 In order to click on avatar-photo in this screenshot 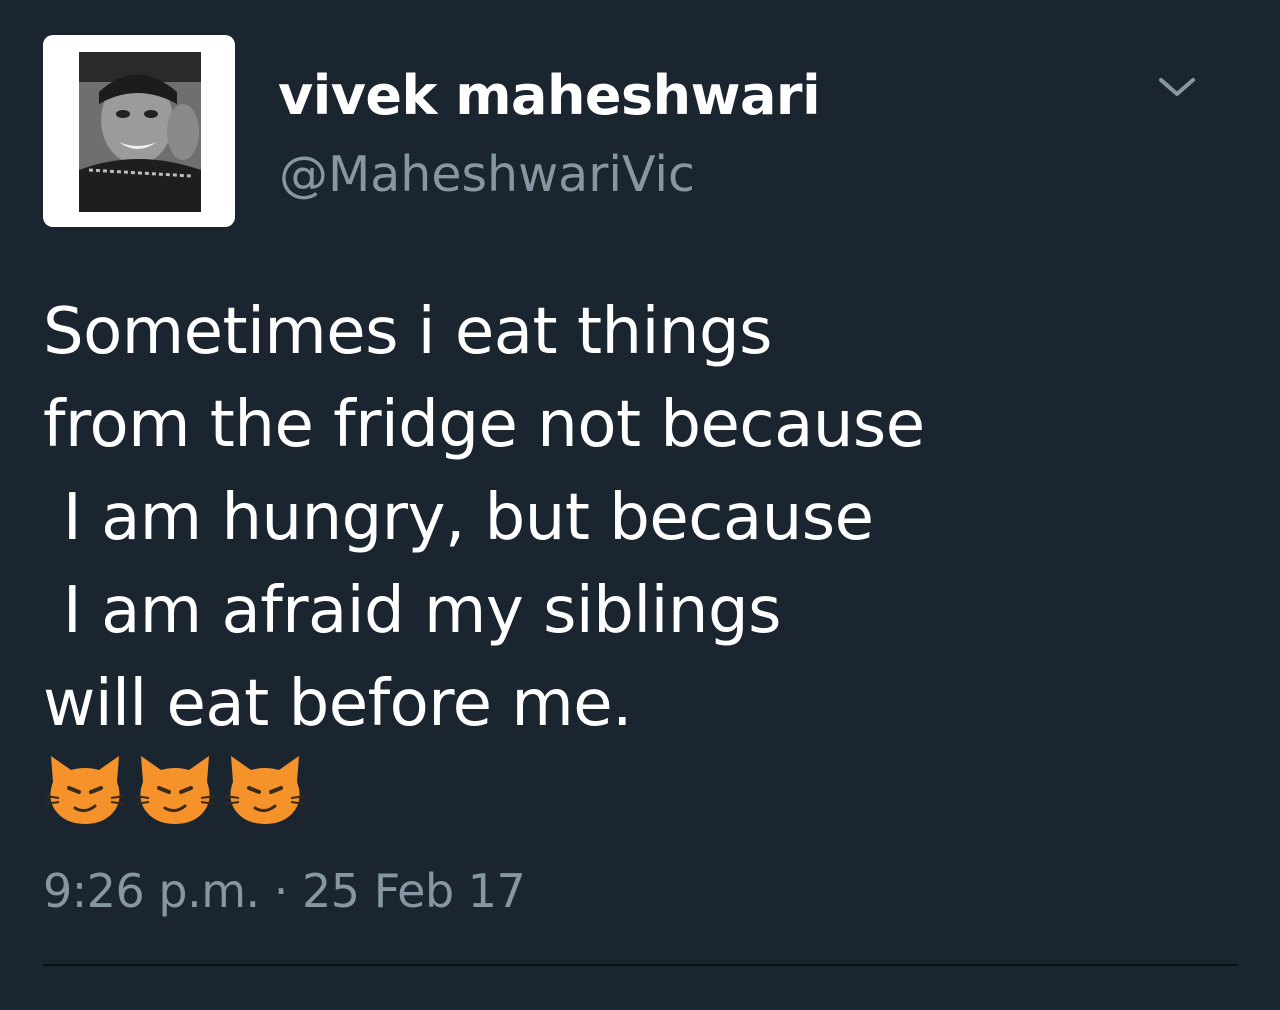, I will do `click(140, 132)`.